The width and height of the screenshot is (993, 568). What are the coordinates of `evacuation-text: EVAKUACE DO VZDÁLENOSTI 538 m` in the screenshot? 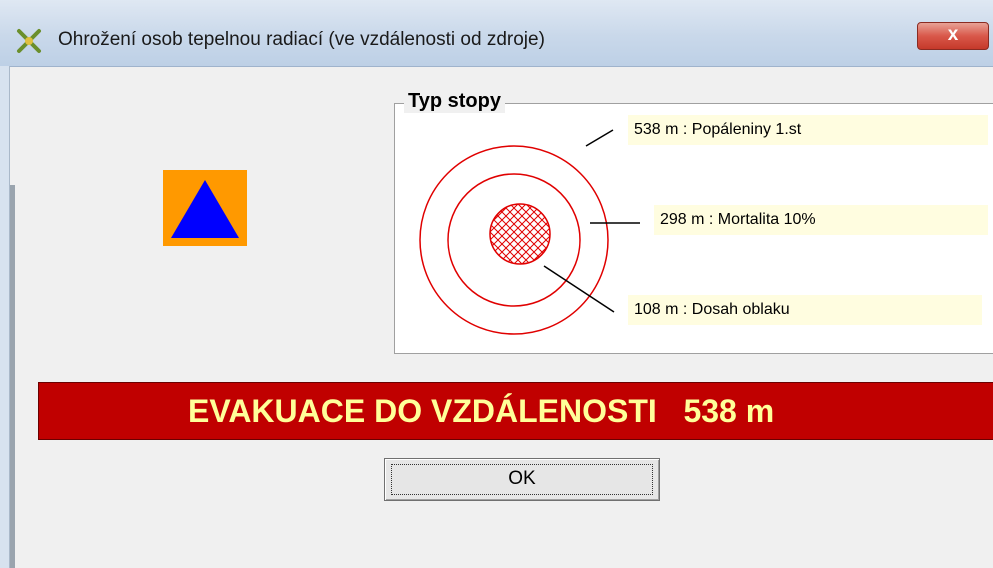 It's located at (481, 411).